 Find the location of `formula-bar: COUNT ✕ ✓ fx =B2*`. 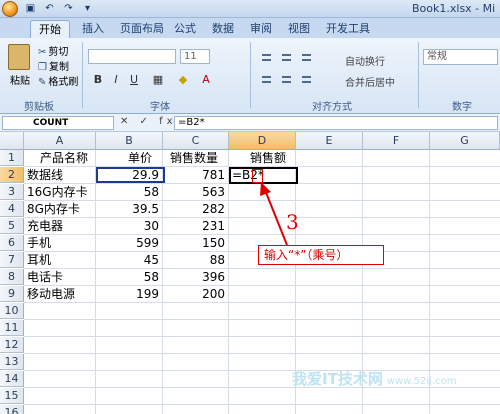

formula-bar: COUNT ✕ ✓ fx =B2* is located at coordinates (250, 123).